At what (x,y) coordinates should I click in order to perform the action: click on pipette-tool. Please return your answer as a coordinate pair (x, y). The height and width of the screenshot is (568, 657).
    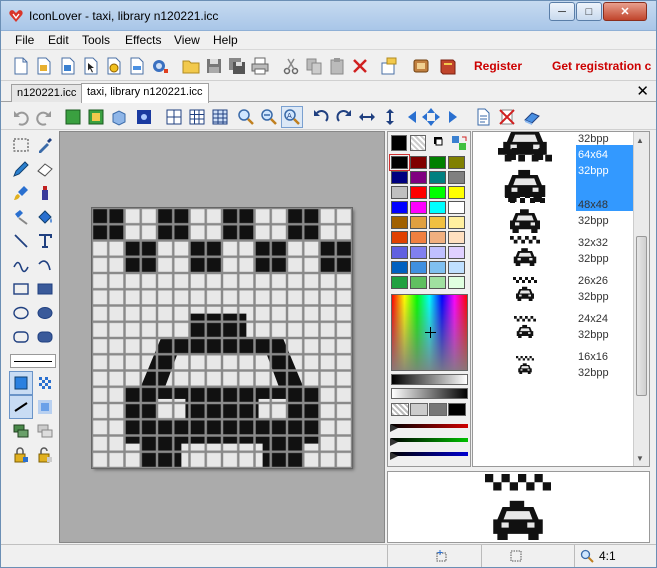
    Looking at the image, I should click on (45, 145).